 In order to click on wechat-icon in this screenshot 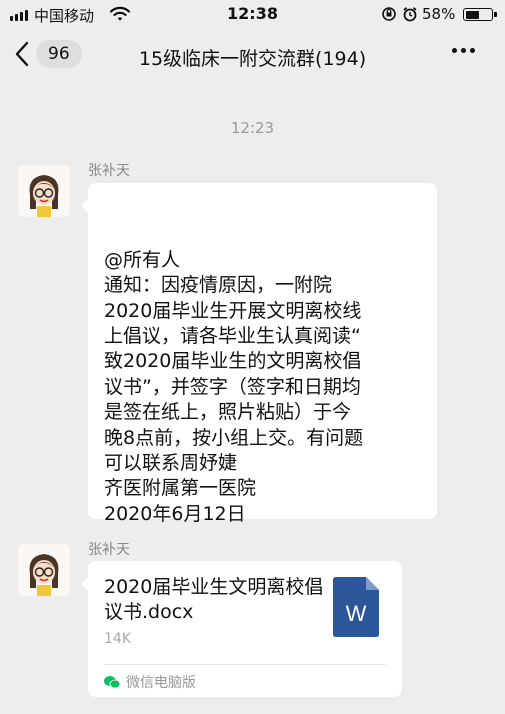, I will do `click(112, 682)`.